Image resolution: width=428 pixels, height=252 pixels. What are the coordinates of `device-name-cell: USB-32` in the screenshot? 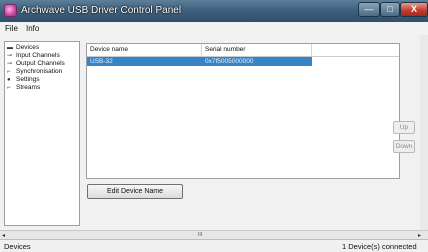 It's located at (101, 61).